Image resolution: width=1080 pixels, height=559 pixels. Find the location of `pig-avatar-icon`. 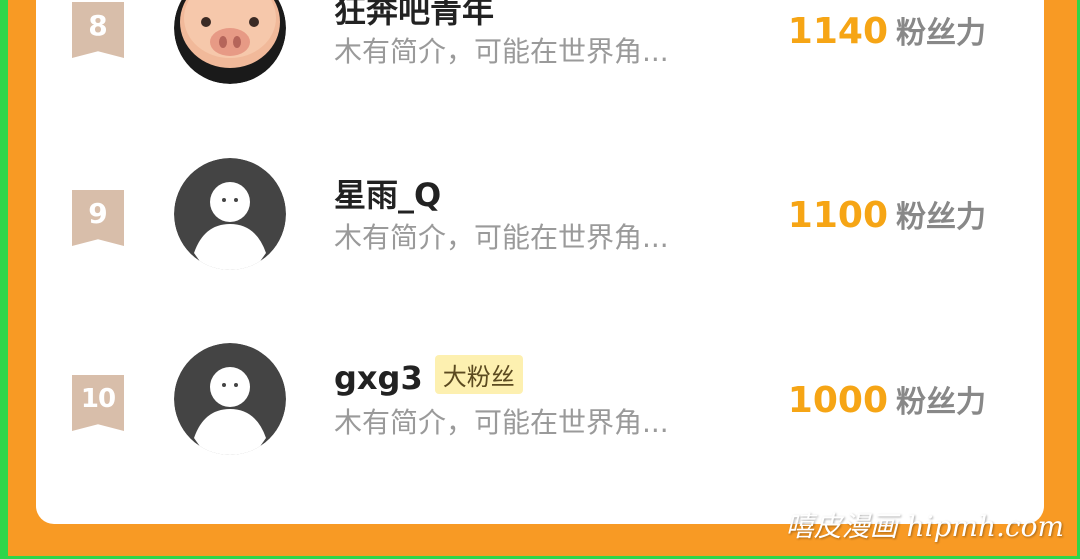

pig-avatar-icon is located at coordinates (230, 42).